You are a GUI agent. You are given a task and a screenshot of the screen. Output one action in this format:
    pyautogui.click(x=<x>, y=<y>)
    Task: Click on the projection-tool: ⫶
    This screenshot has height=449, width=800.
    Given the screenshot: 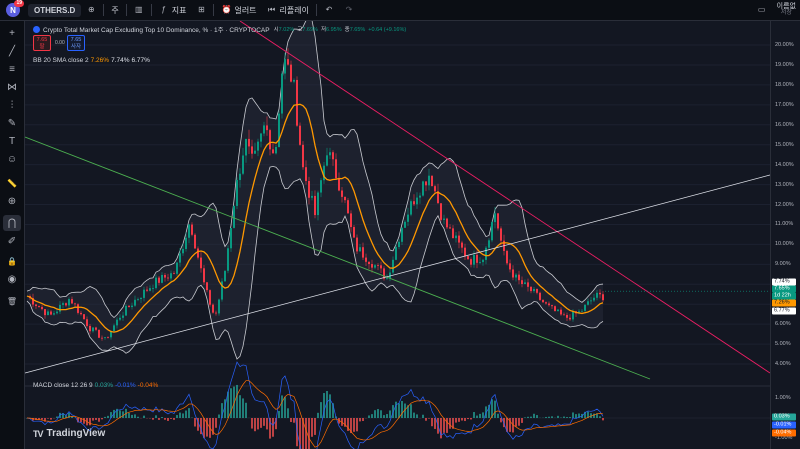 What is the action you would take?
    pyautogui.click(x=12, y=105)
    